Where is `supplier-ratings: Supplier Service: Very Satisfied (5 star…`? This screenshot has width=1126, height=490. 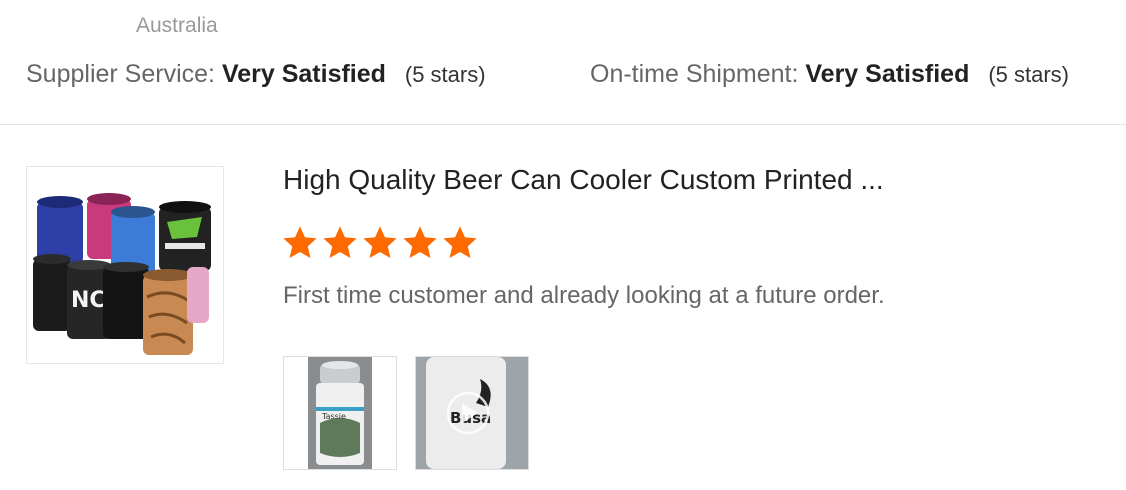
supplier-ratings: Supplier Service: Very Satisfied (5 star… is located at coordinates (566, 78).